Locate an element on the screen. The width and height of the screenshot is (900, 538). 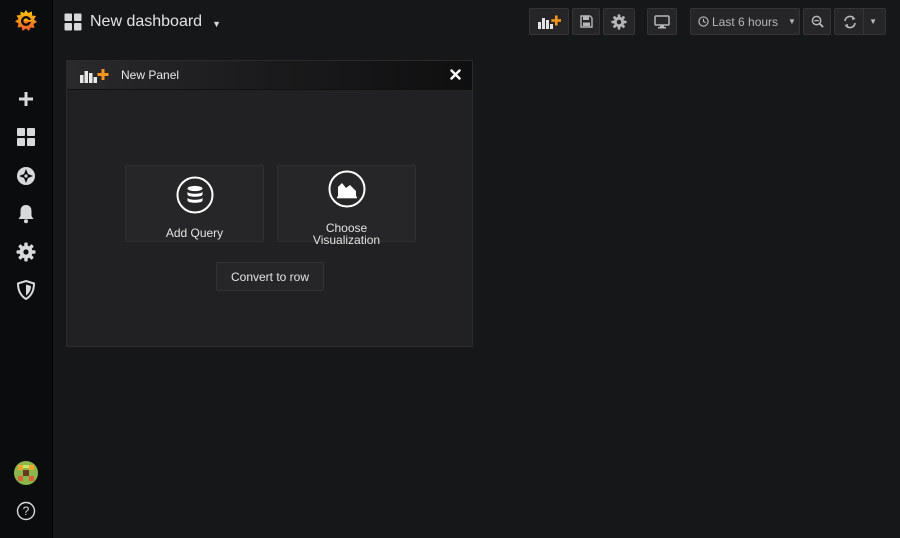
zoom-out-button is located at coordinates (817, 21).